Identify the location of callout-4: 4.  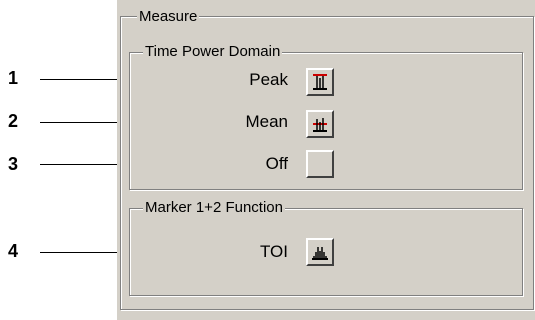
(13, 251).